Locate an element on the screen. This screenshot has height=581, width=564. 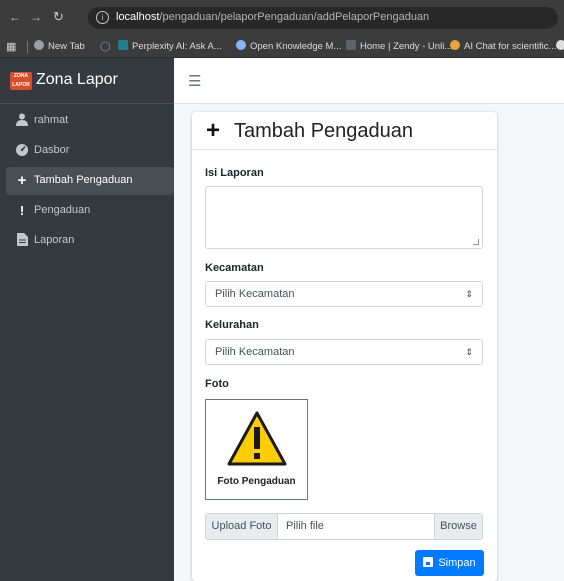
reload-icon: ↻ is located at coordinates (58, 17).